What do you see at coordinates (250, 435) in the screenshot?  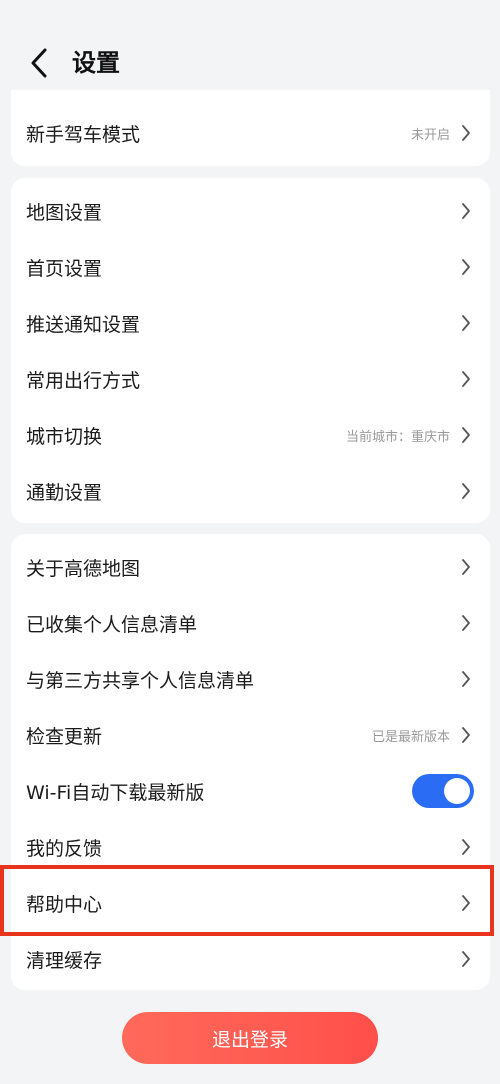 I see `setting-row-city-switch: 城市切换 当前城市：重庆市` at bounding box center [250, 435].